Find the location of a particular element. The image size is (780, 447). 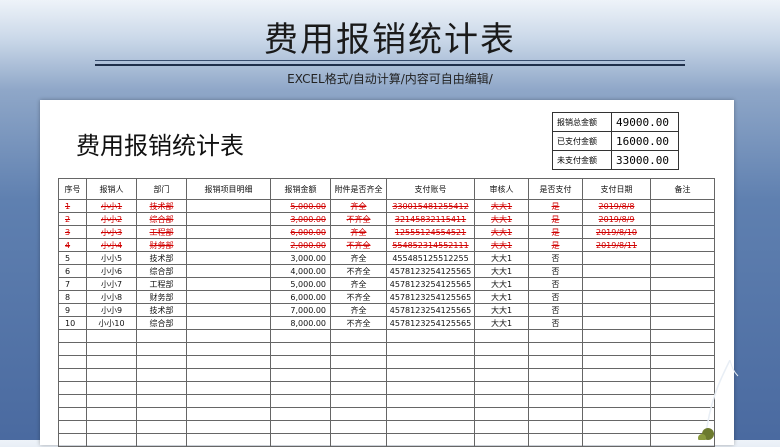

cell-no: 10 is located at coordinates (72, 323).